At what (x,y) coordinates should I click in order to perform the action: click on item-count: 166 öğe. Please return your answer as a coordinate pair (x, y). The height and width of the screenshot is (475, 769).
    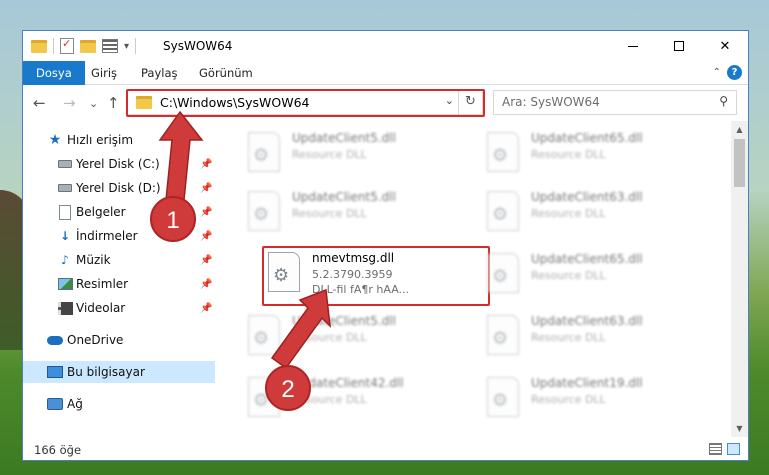
    Looking at the image, I should click on (58, 450).